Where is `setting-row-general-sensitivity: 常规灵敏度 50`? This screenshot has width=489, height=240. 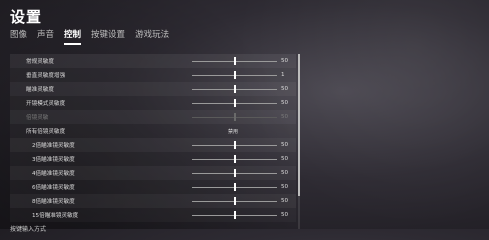
setting-row-general-sensitivity: 常规灵敏度 50 is located at coordinates (153, 61).